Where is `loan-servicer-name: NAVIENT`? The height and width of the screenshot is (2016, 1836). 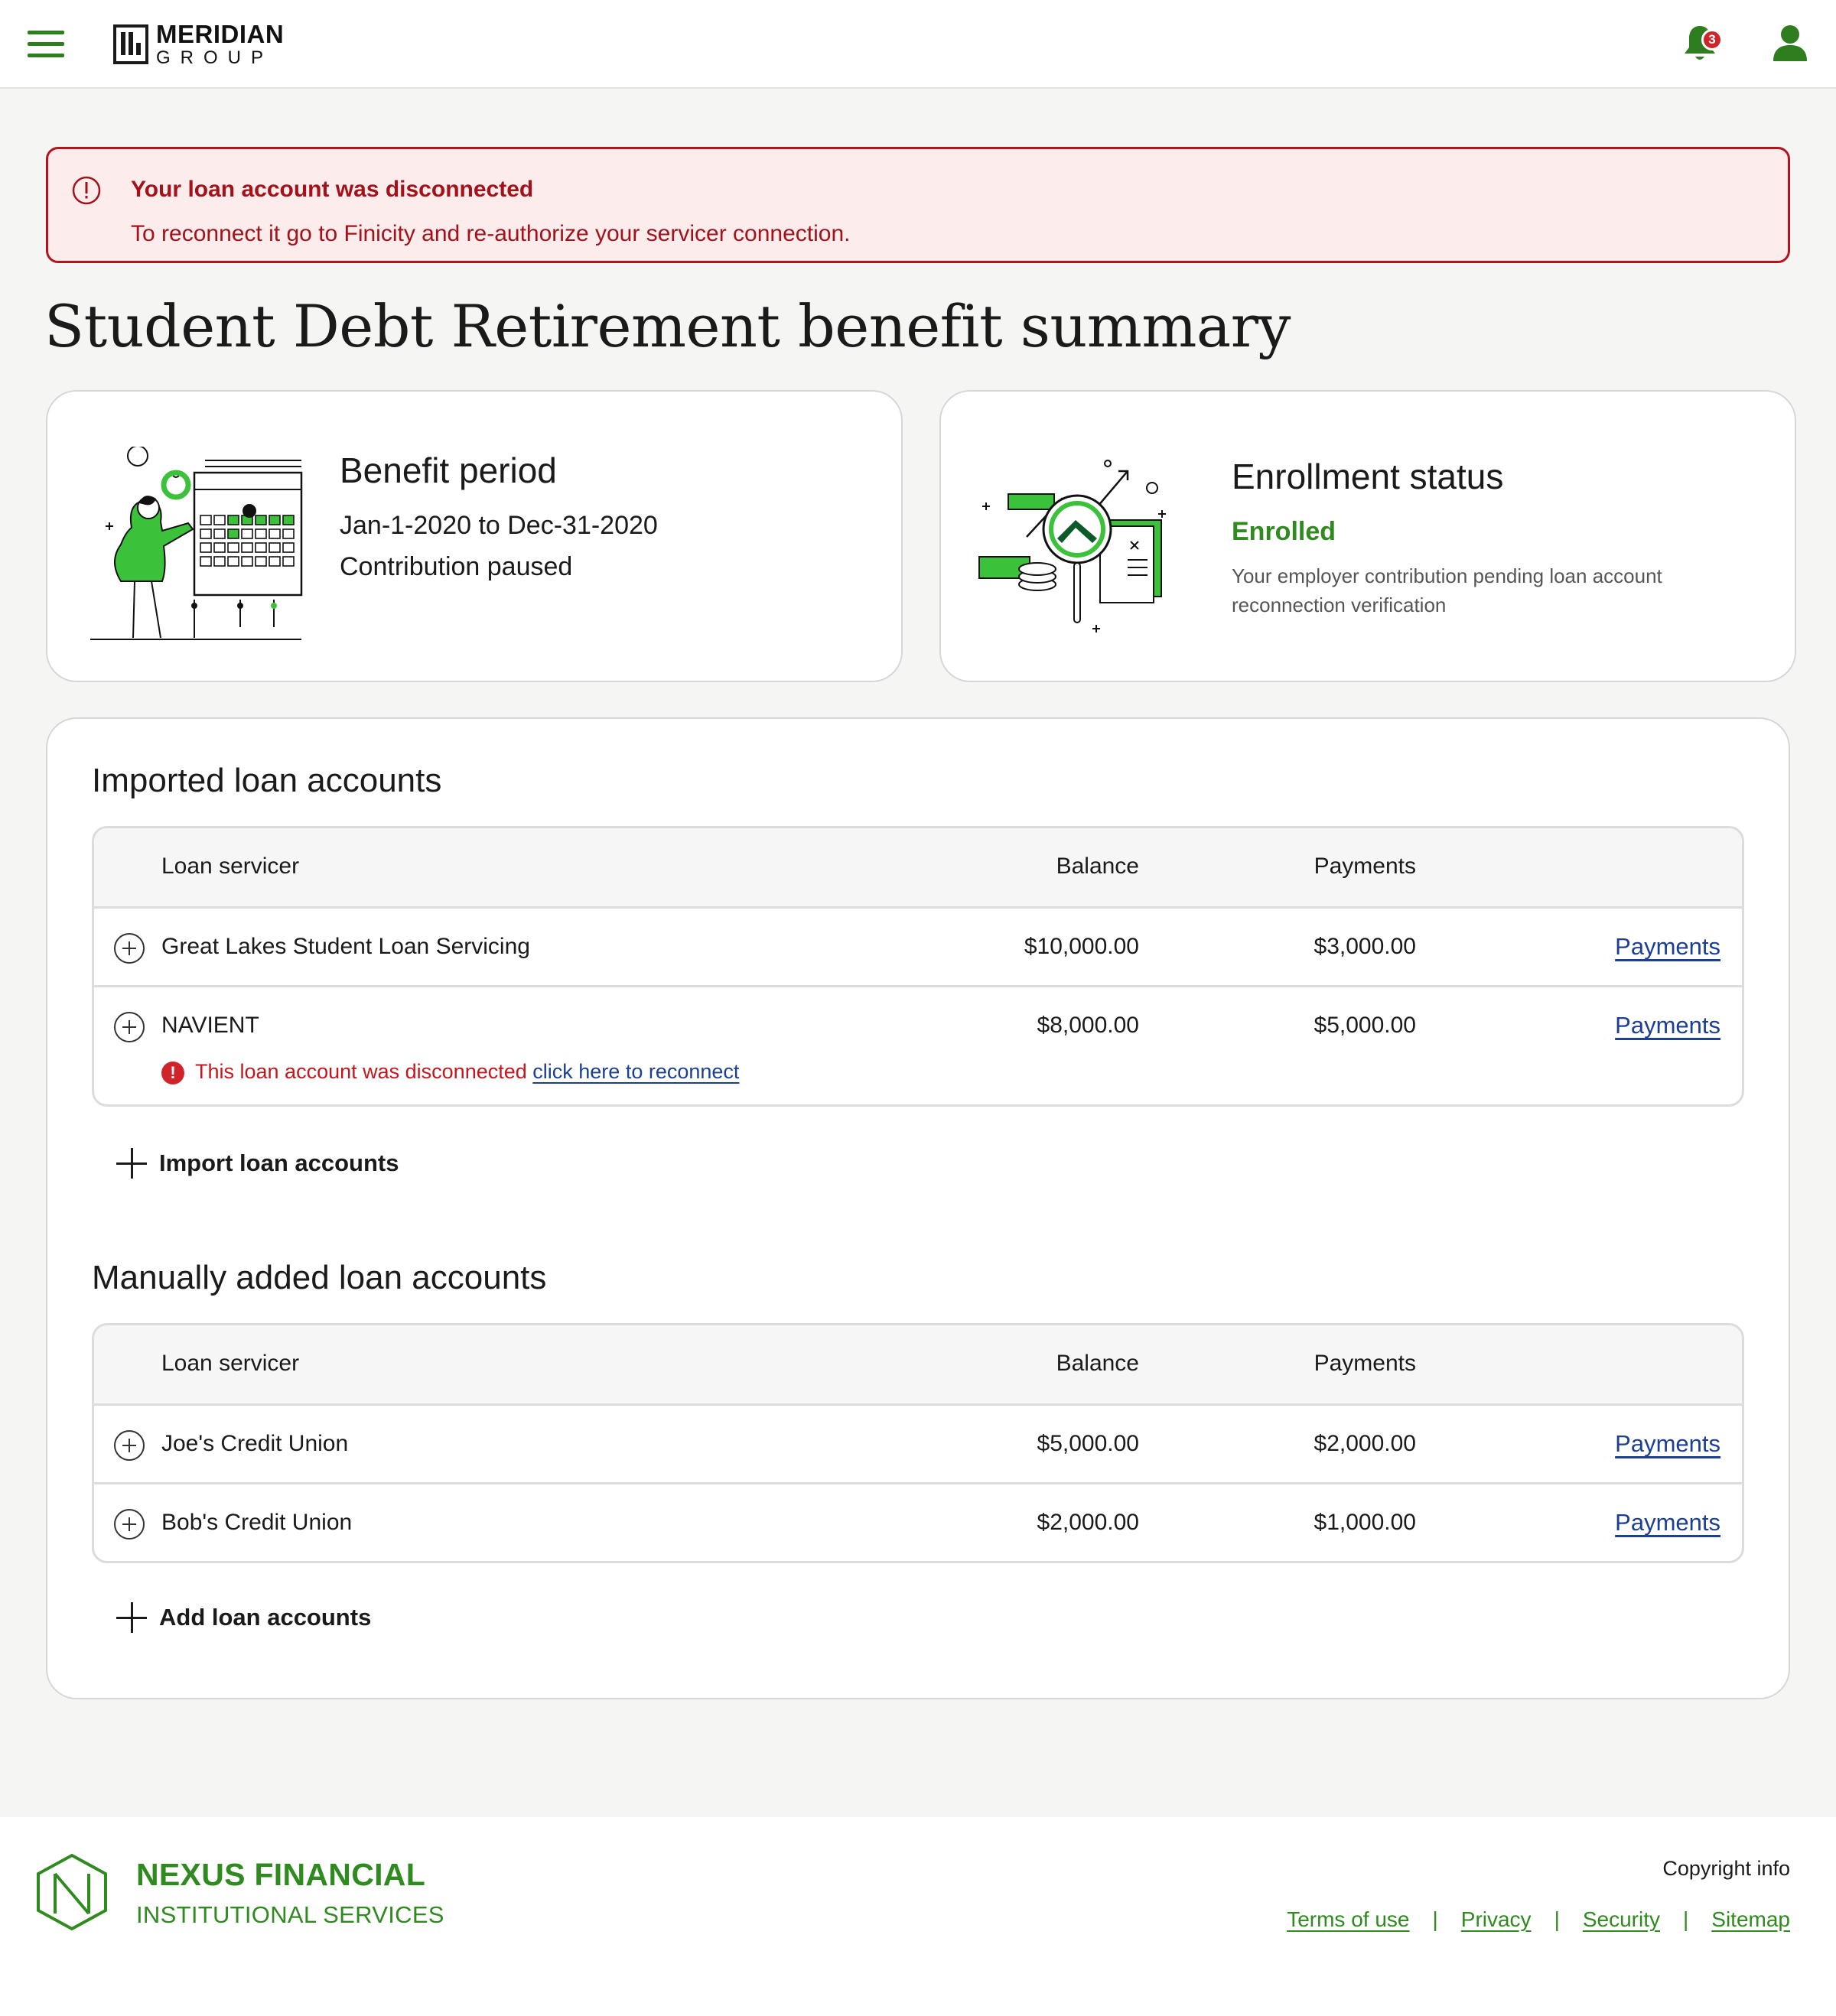
loan-servicer-name: NAVIENT is located at coordinates (210, 1026).